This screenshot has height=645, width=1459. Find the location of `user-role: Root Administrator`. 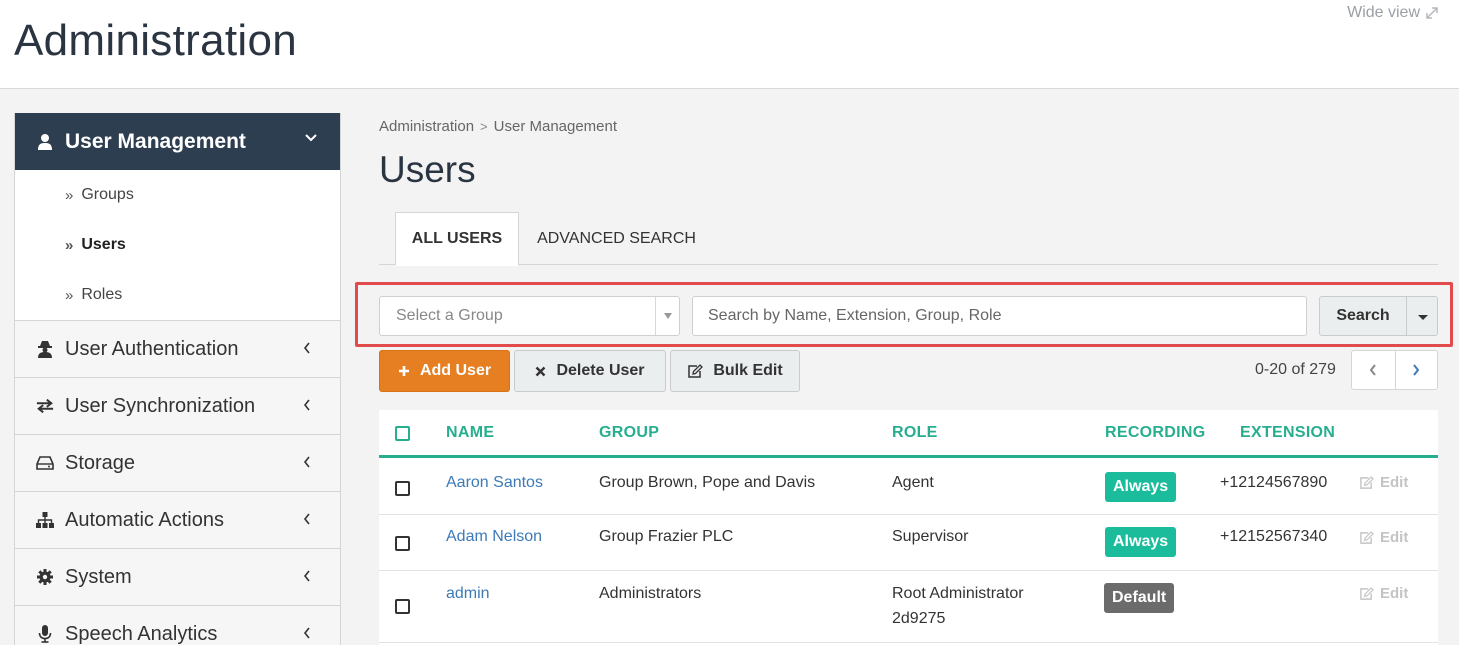

user-role: Root Administrator is located at coordinates (958, 593).